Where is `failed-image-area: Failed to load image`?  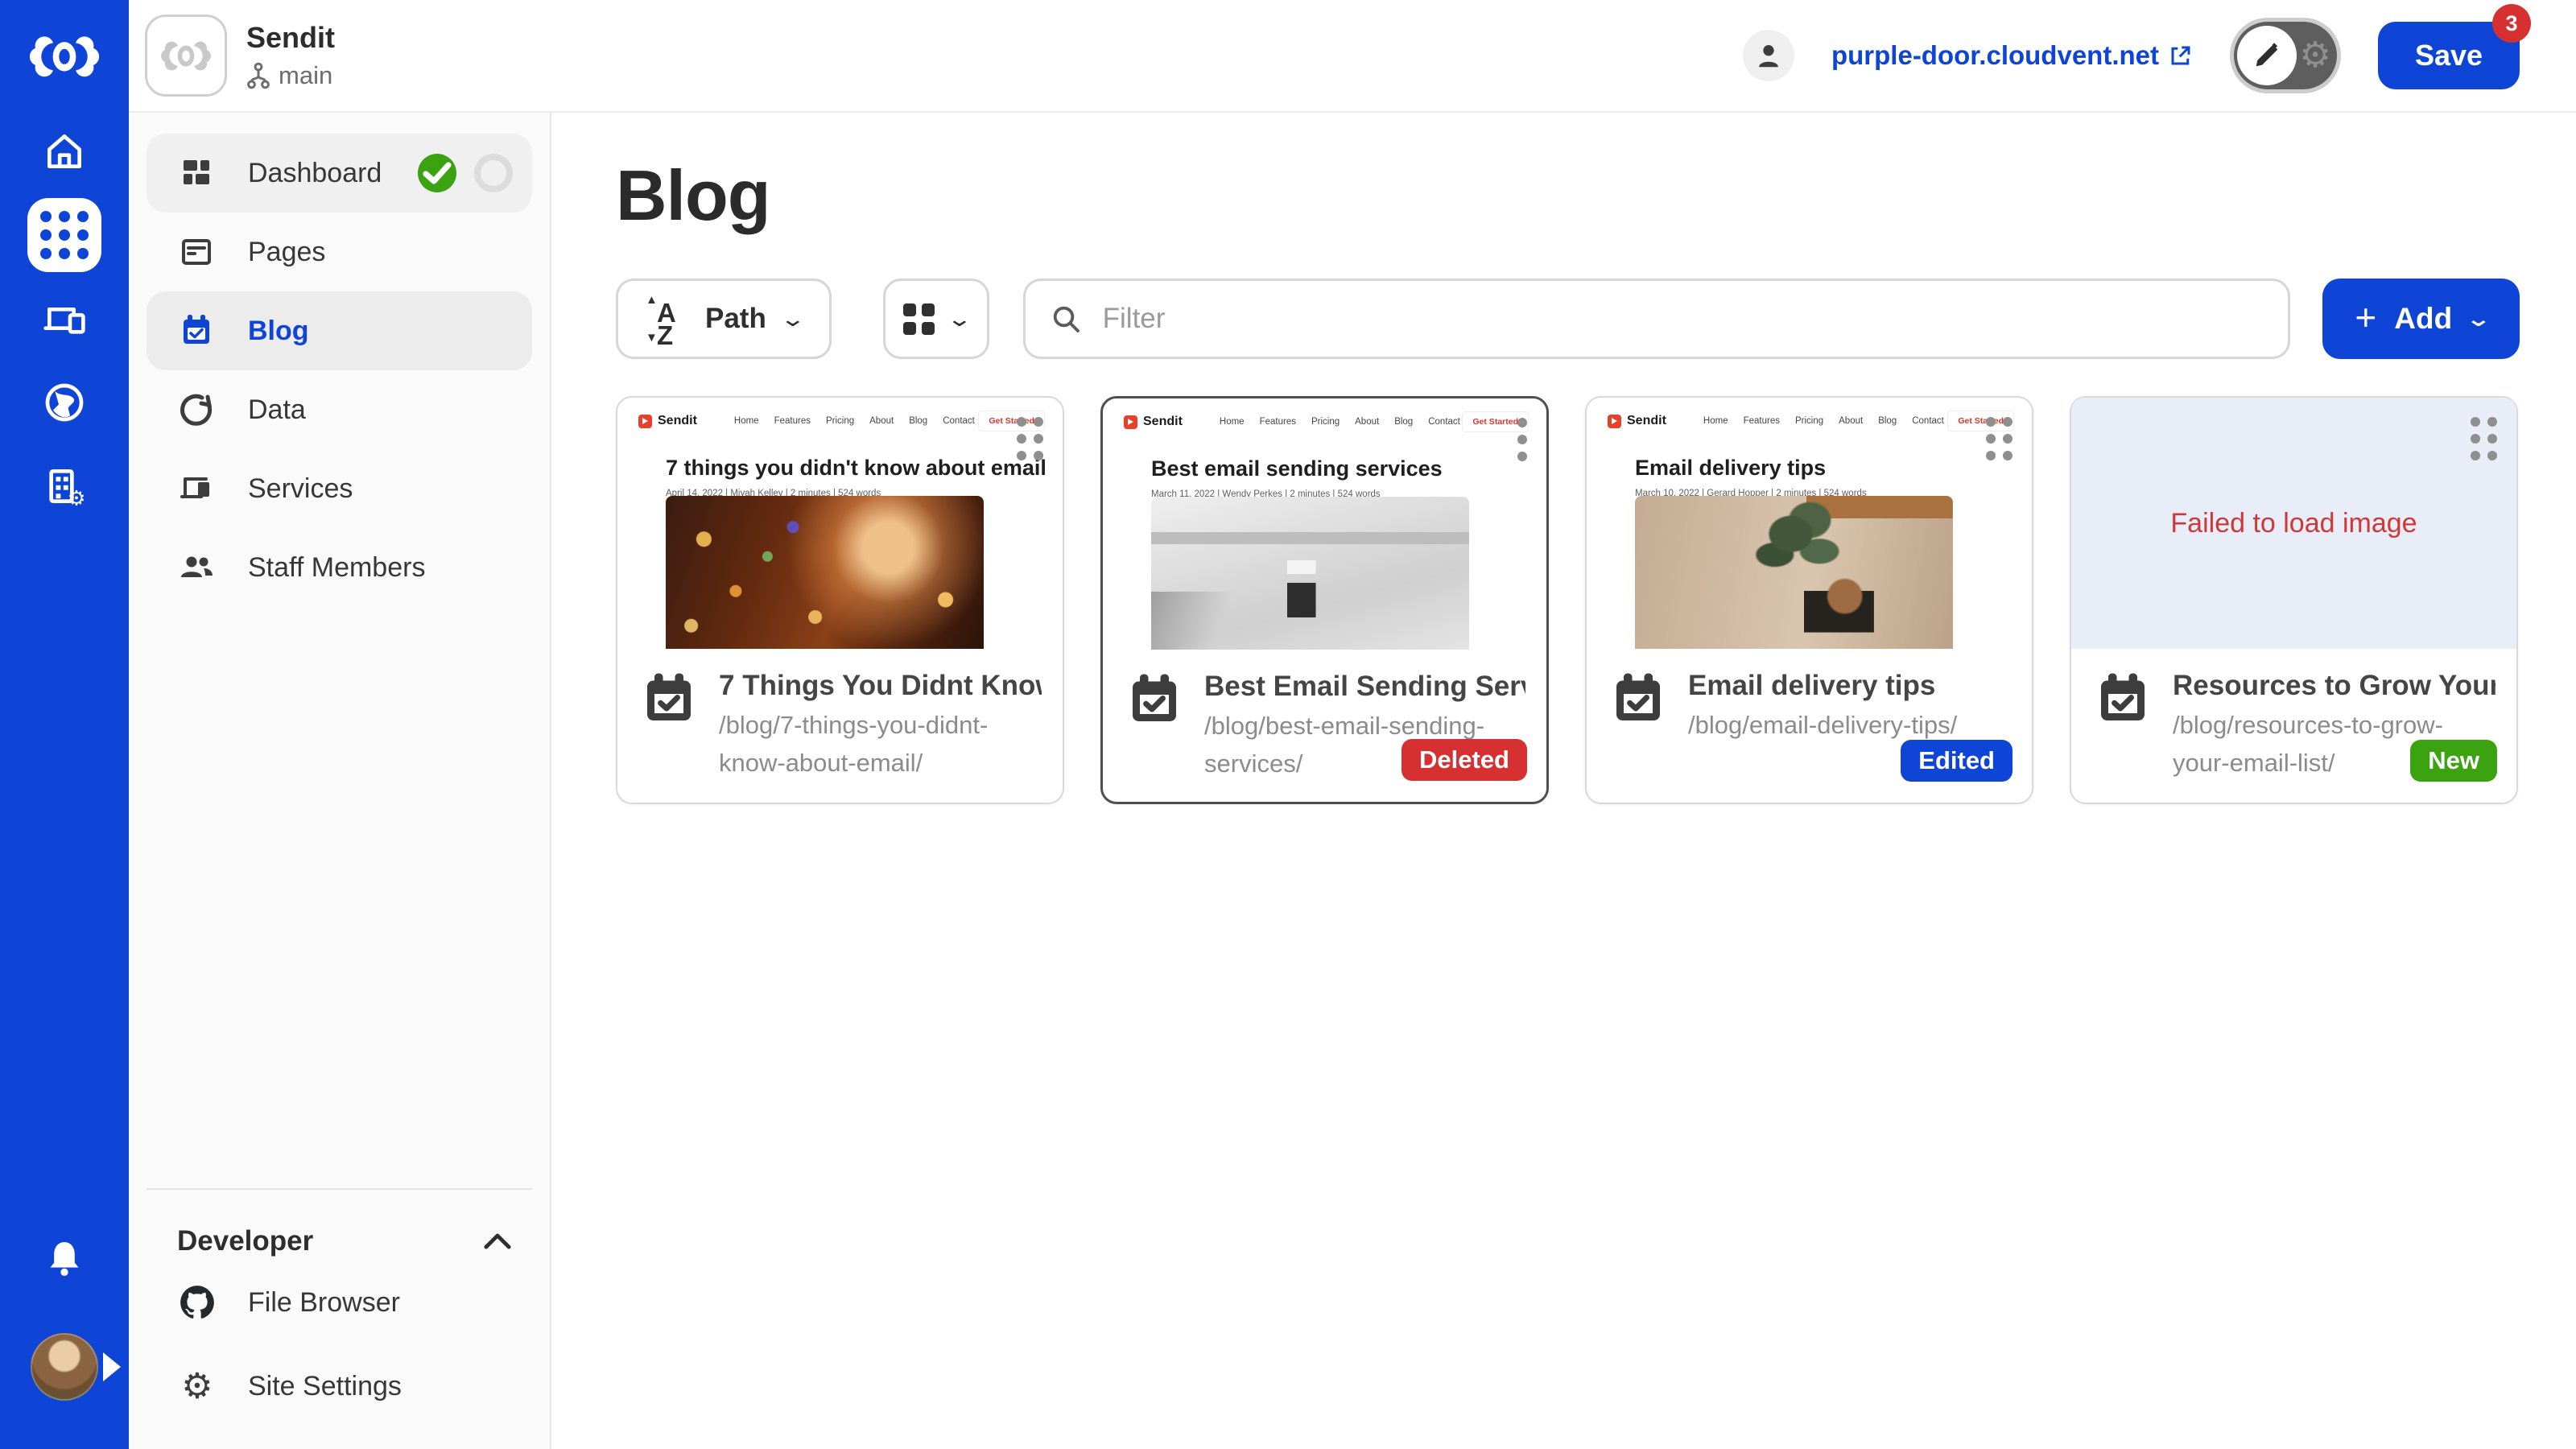
failed-image-area: Failed to load image is located at coordinates (2293, 523).